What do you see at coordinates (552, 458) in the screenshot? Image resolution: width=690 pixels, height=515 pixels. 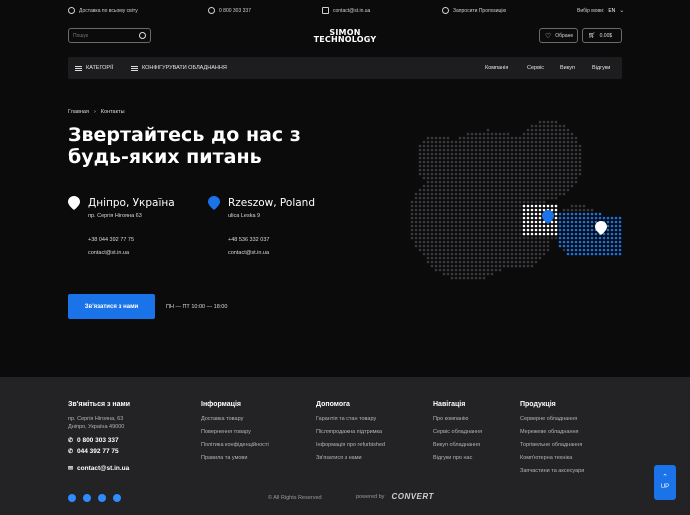 I see `footer-link: Комп'ютерна техніка` at bounding box center [552, 458].